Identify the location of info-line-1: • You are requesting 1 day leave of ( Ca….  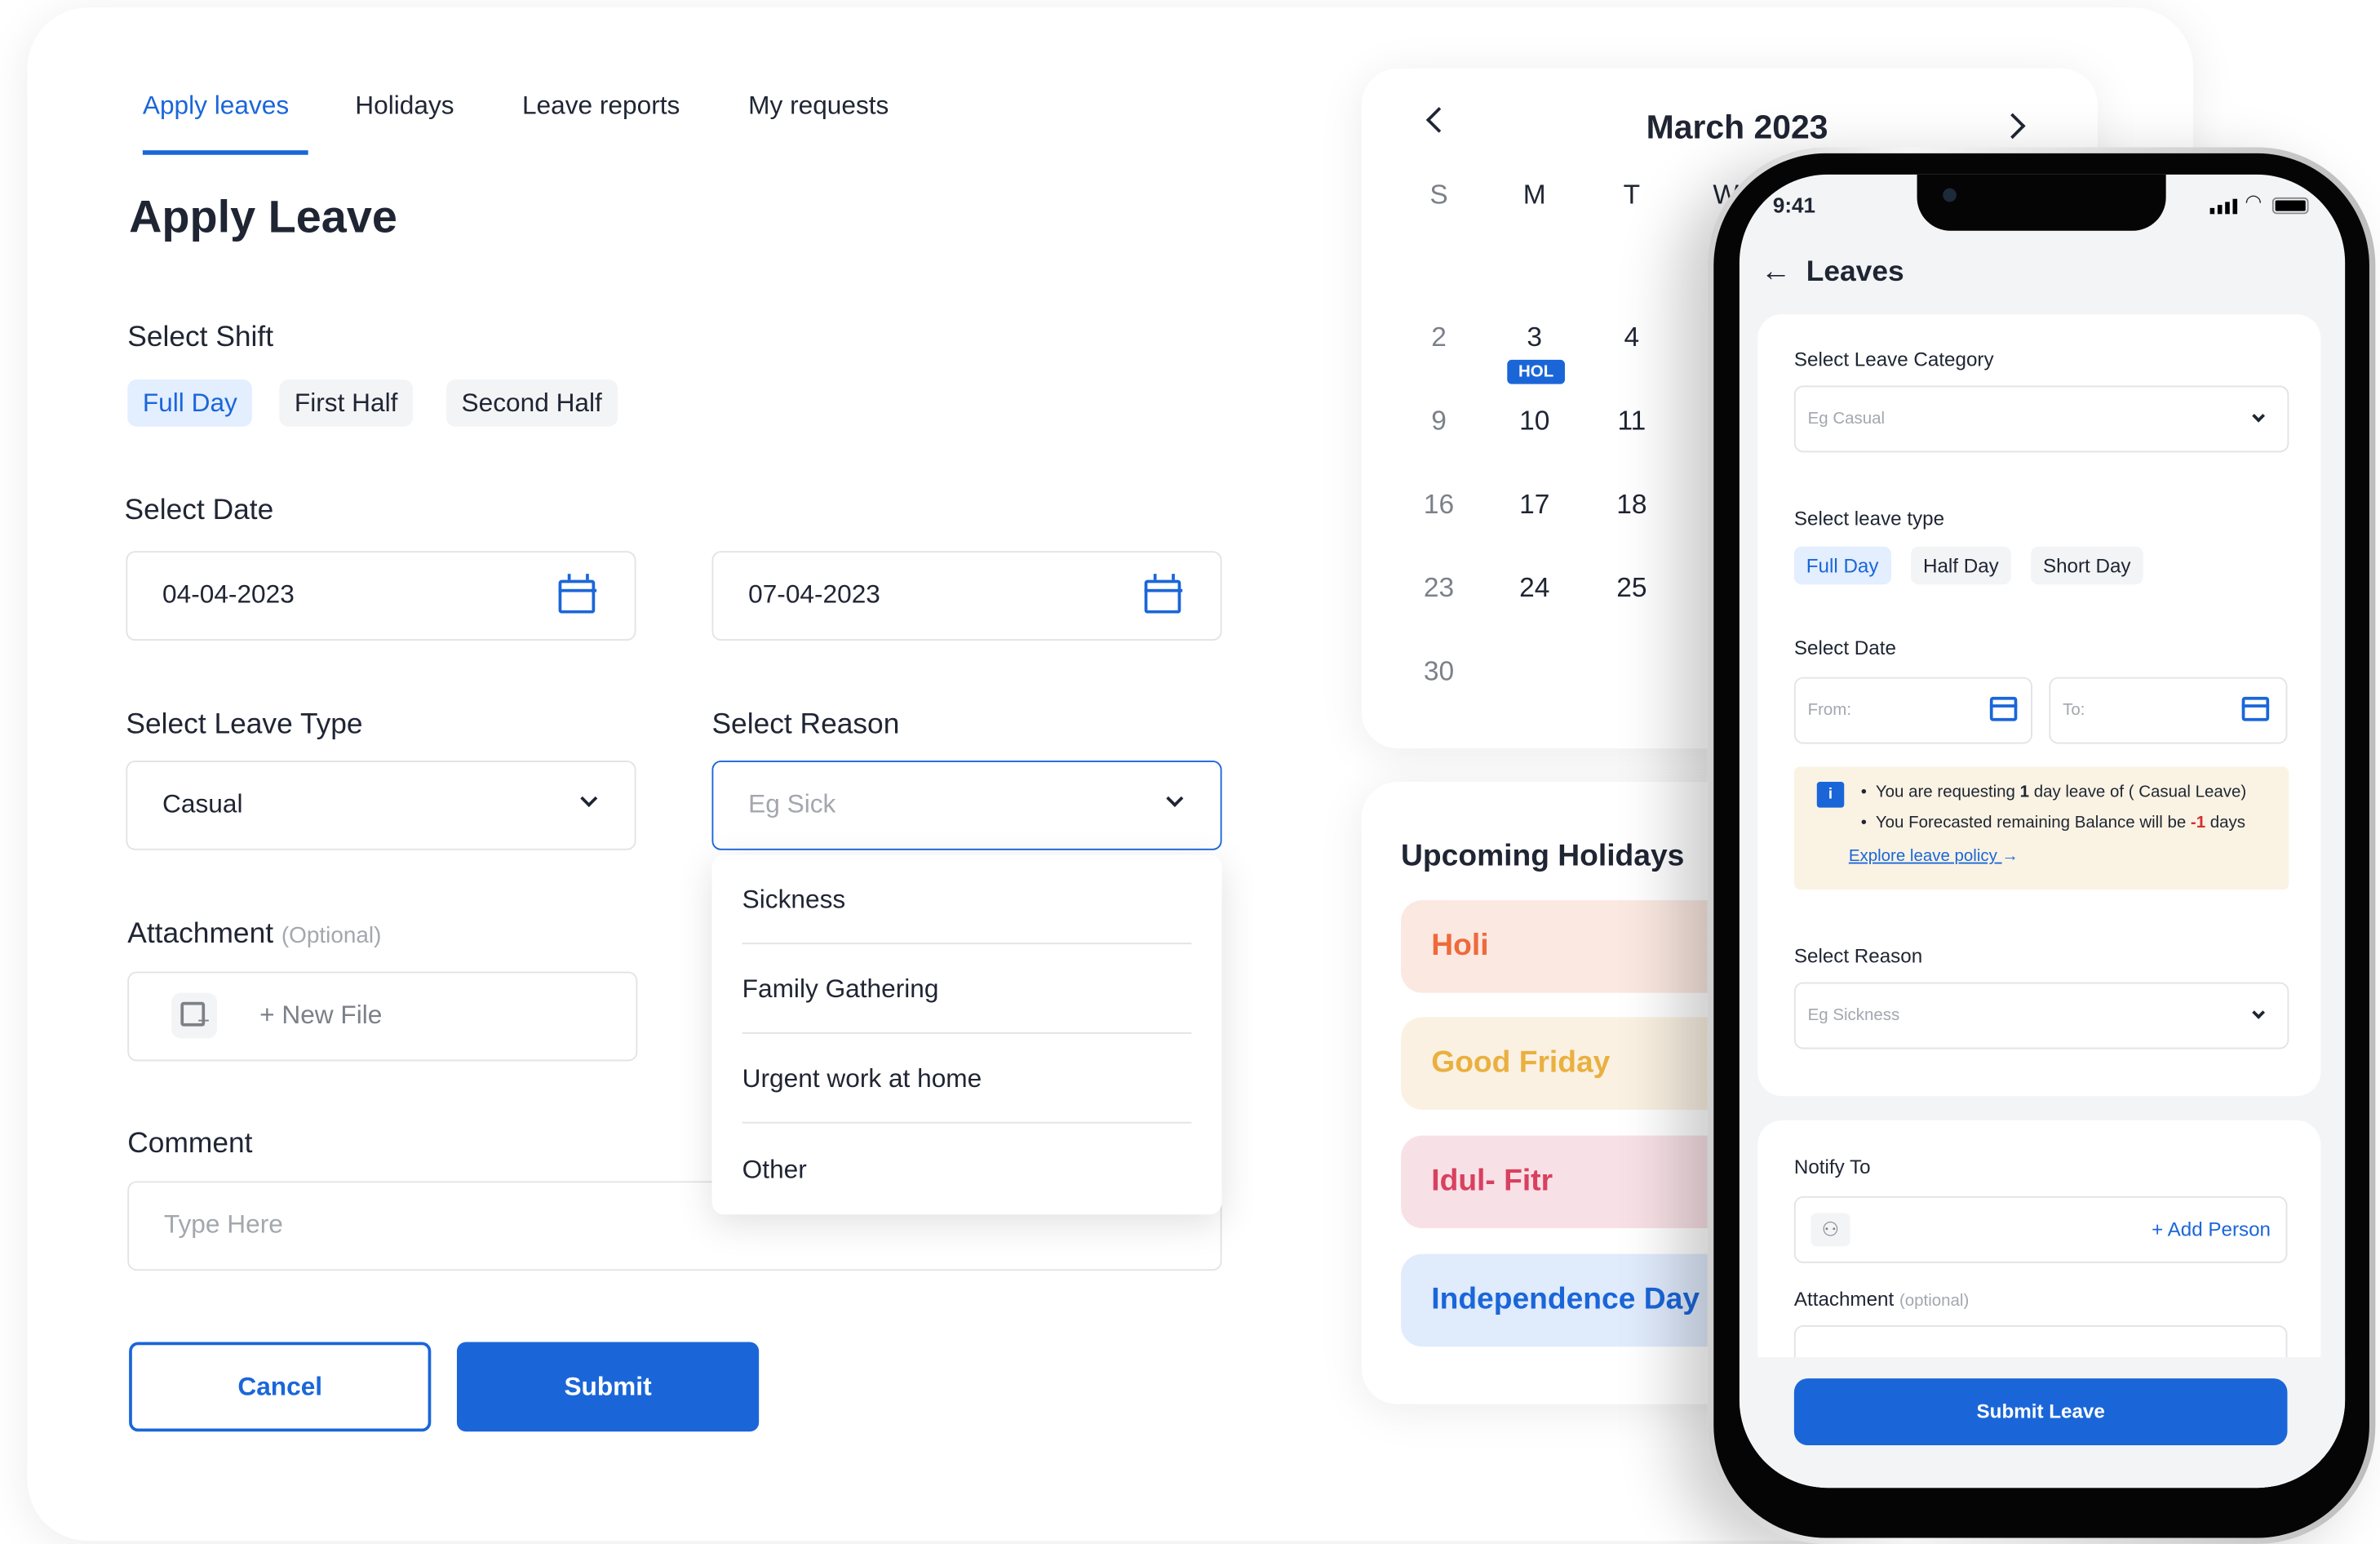
(2053, 792).